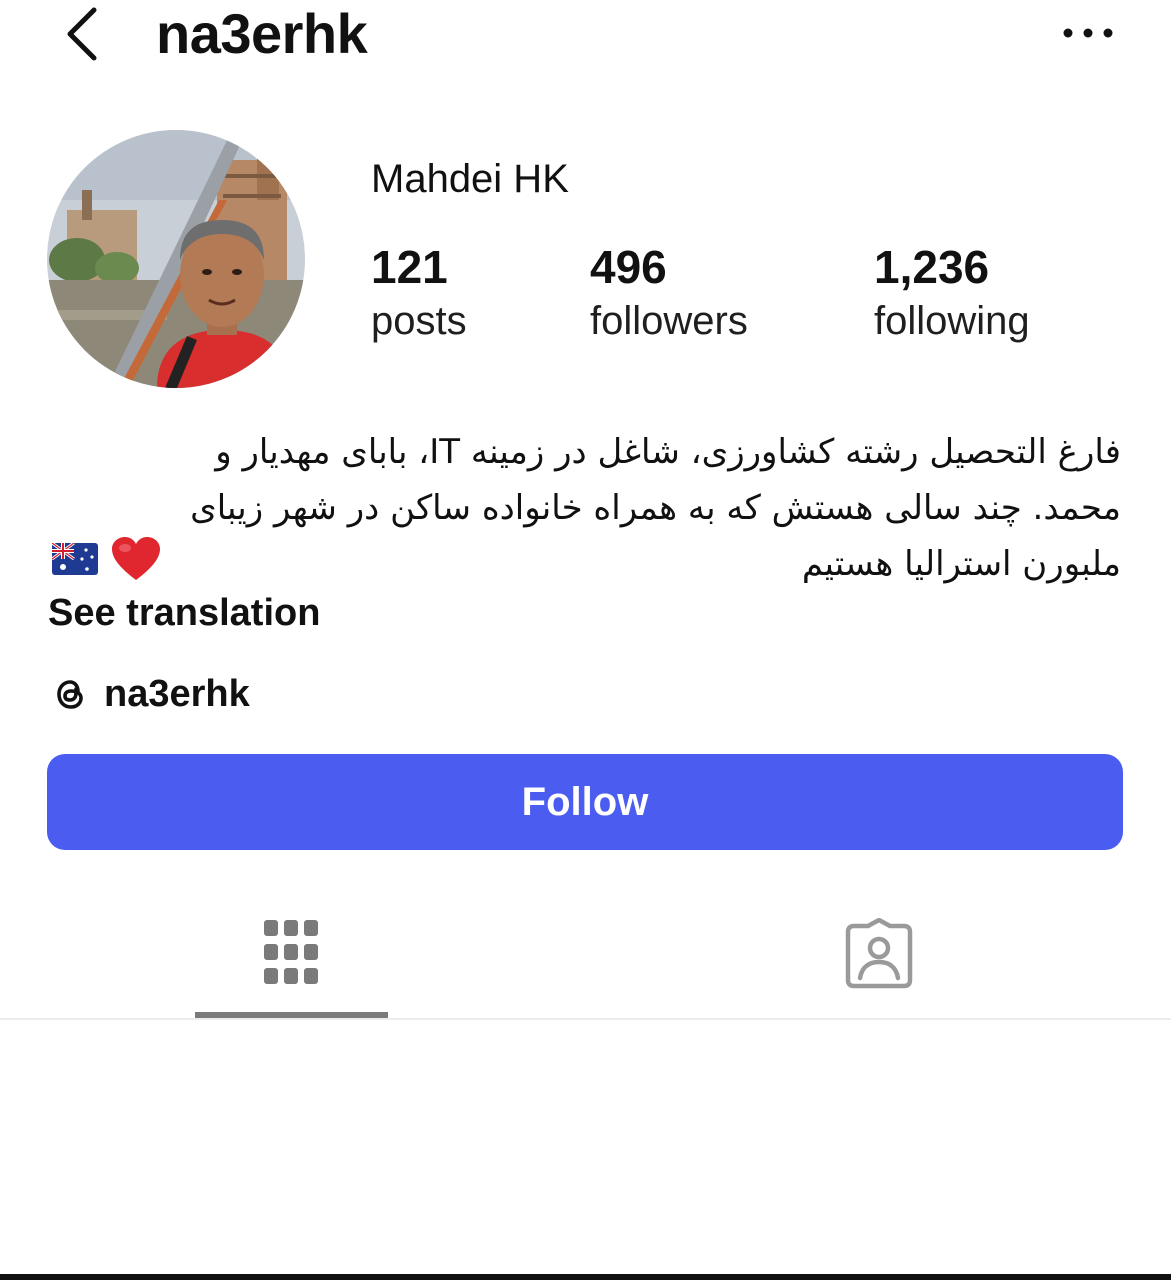 Image resolution: width=1171 pixels, height=1280 pixels. I want to click on red-heart-emoji, so click(136, 558).